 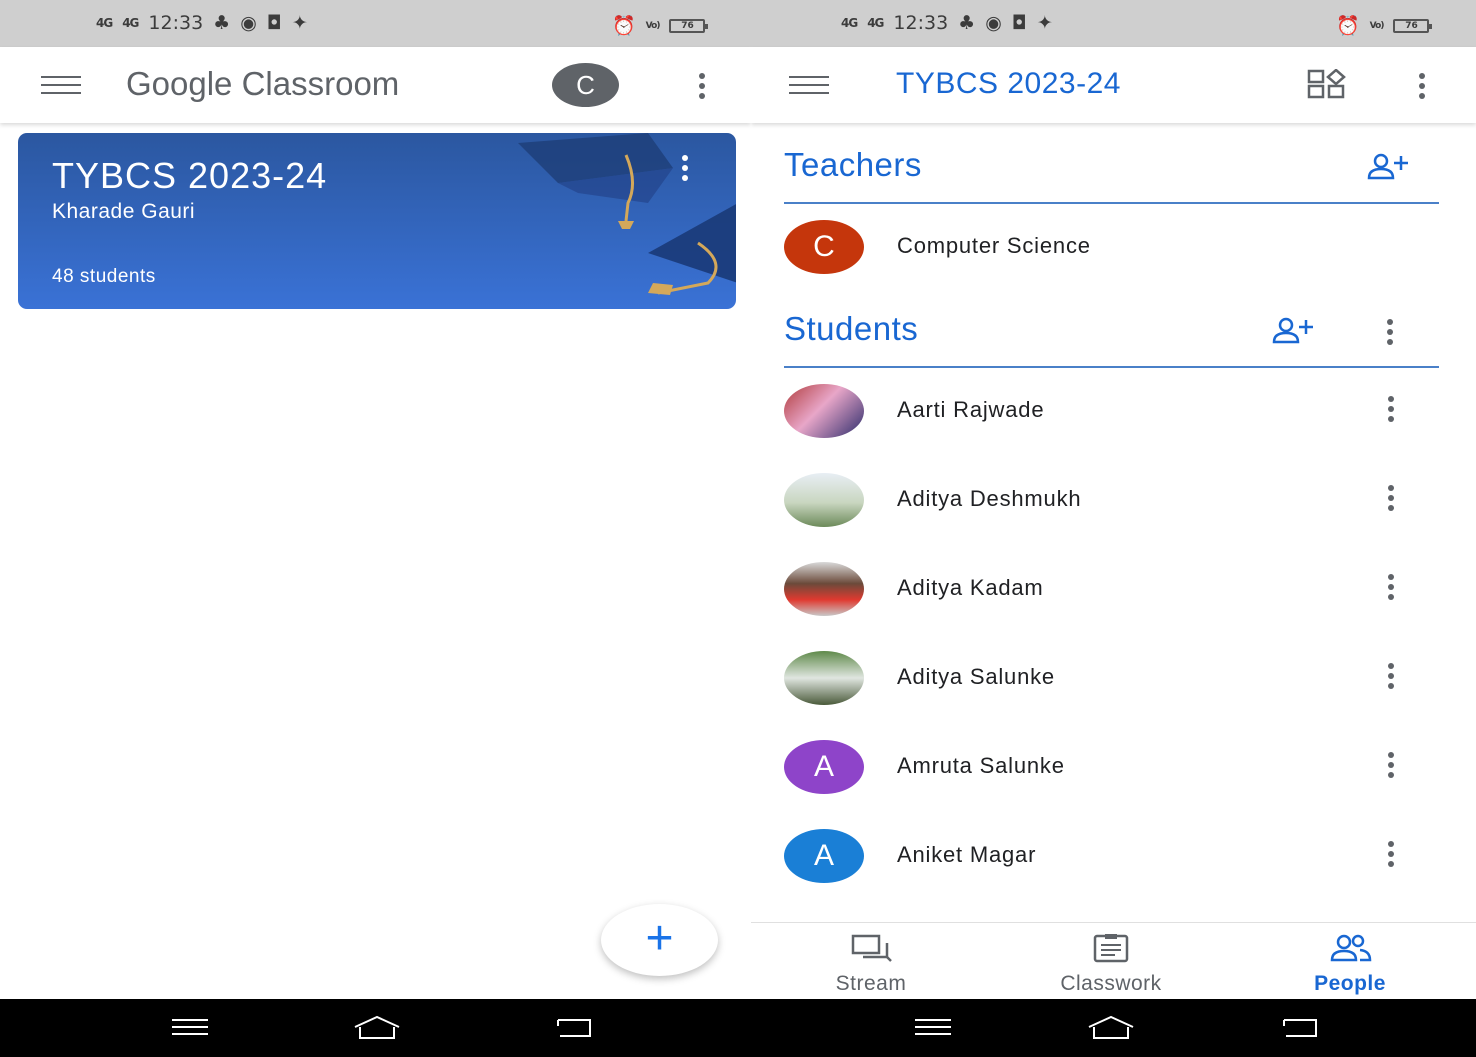 What do you see at coordinates (179, 83) in the screenshot?
I see `app-title-google: Google` at bounding box center [179, 83].